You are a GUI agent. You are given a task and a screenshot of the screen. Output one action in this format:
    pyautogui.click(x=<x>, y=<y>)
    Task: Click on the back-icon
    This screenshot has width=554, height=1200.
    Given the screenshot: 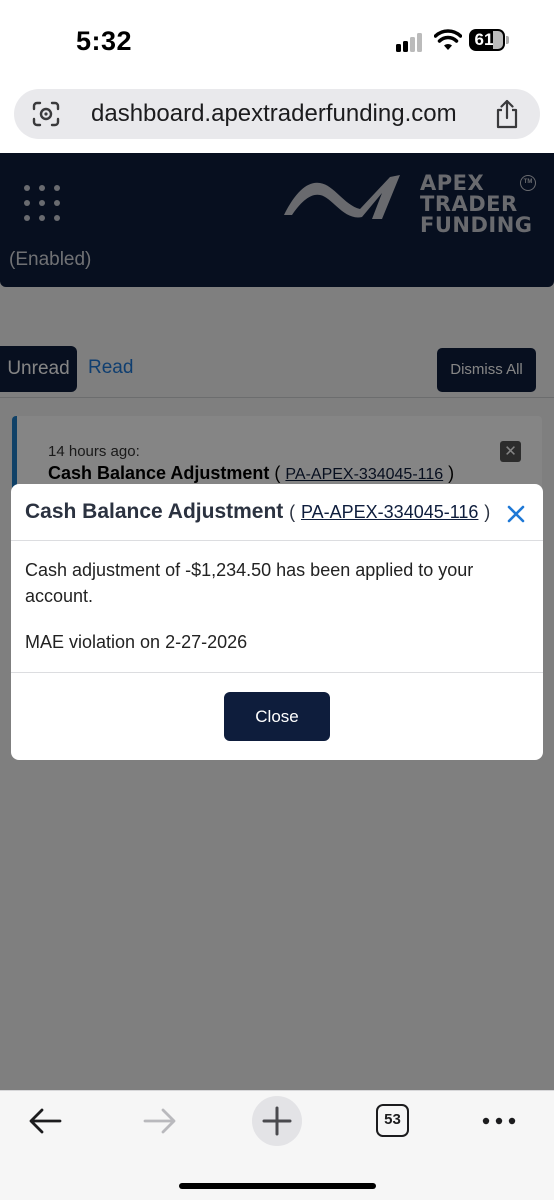 What is the action you would take?
    pyautogui.click(x=45, y=1121)
    